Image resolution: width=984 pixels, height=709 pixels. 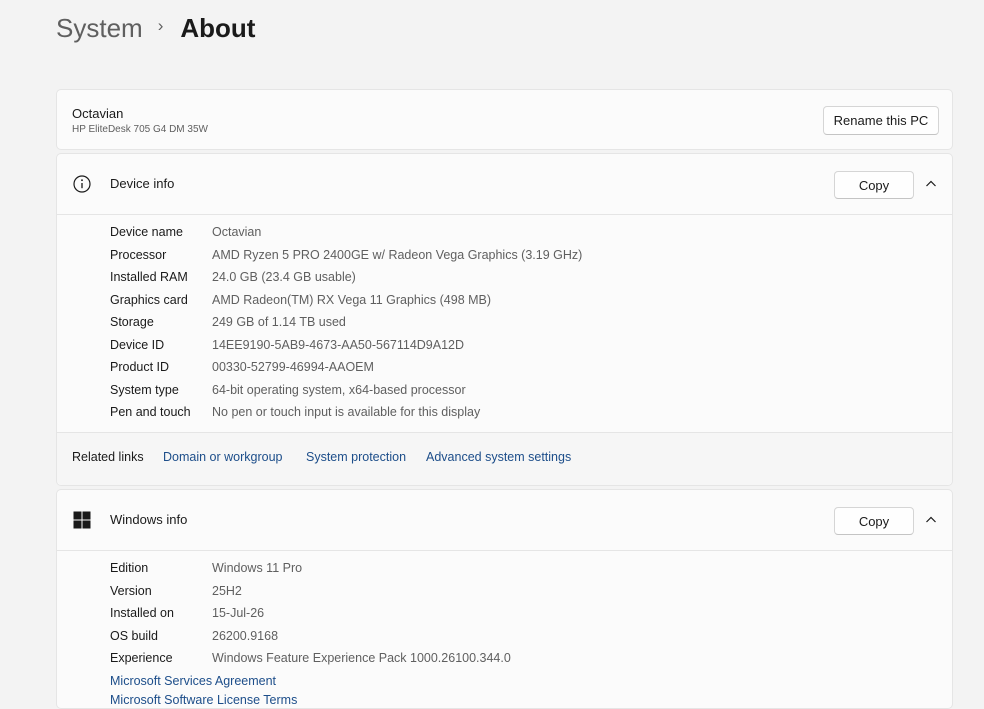 I want to click on spec-row-installed-ram: Installed RAM 24.0 GB (23.4 GB usable), so click(x=233, y=277).